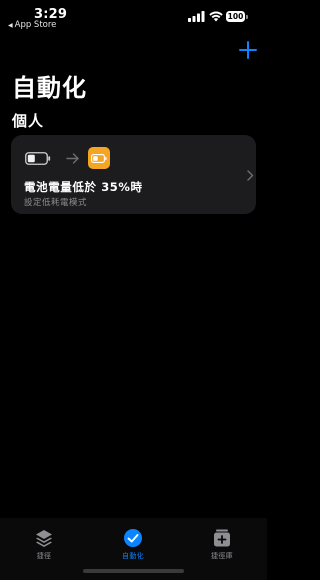 This screenshot has width=320, height=580. What do you see at coordinates (44, 538) in the screenshot?
I see `layers-icon` at bounding box center [44, 538].